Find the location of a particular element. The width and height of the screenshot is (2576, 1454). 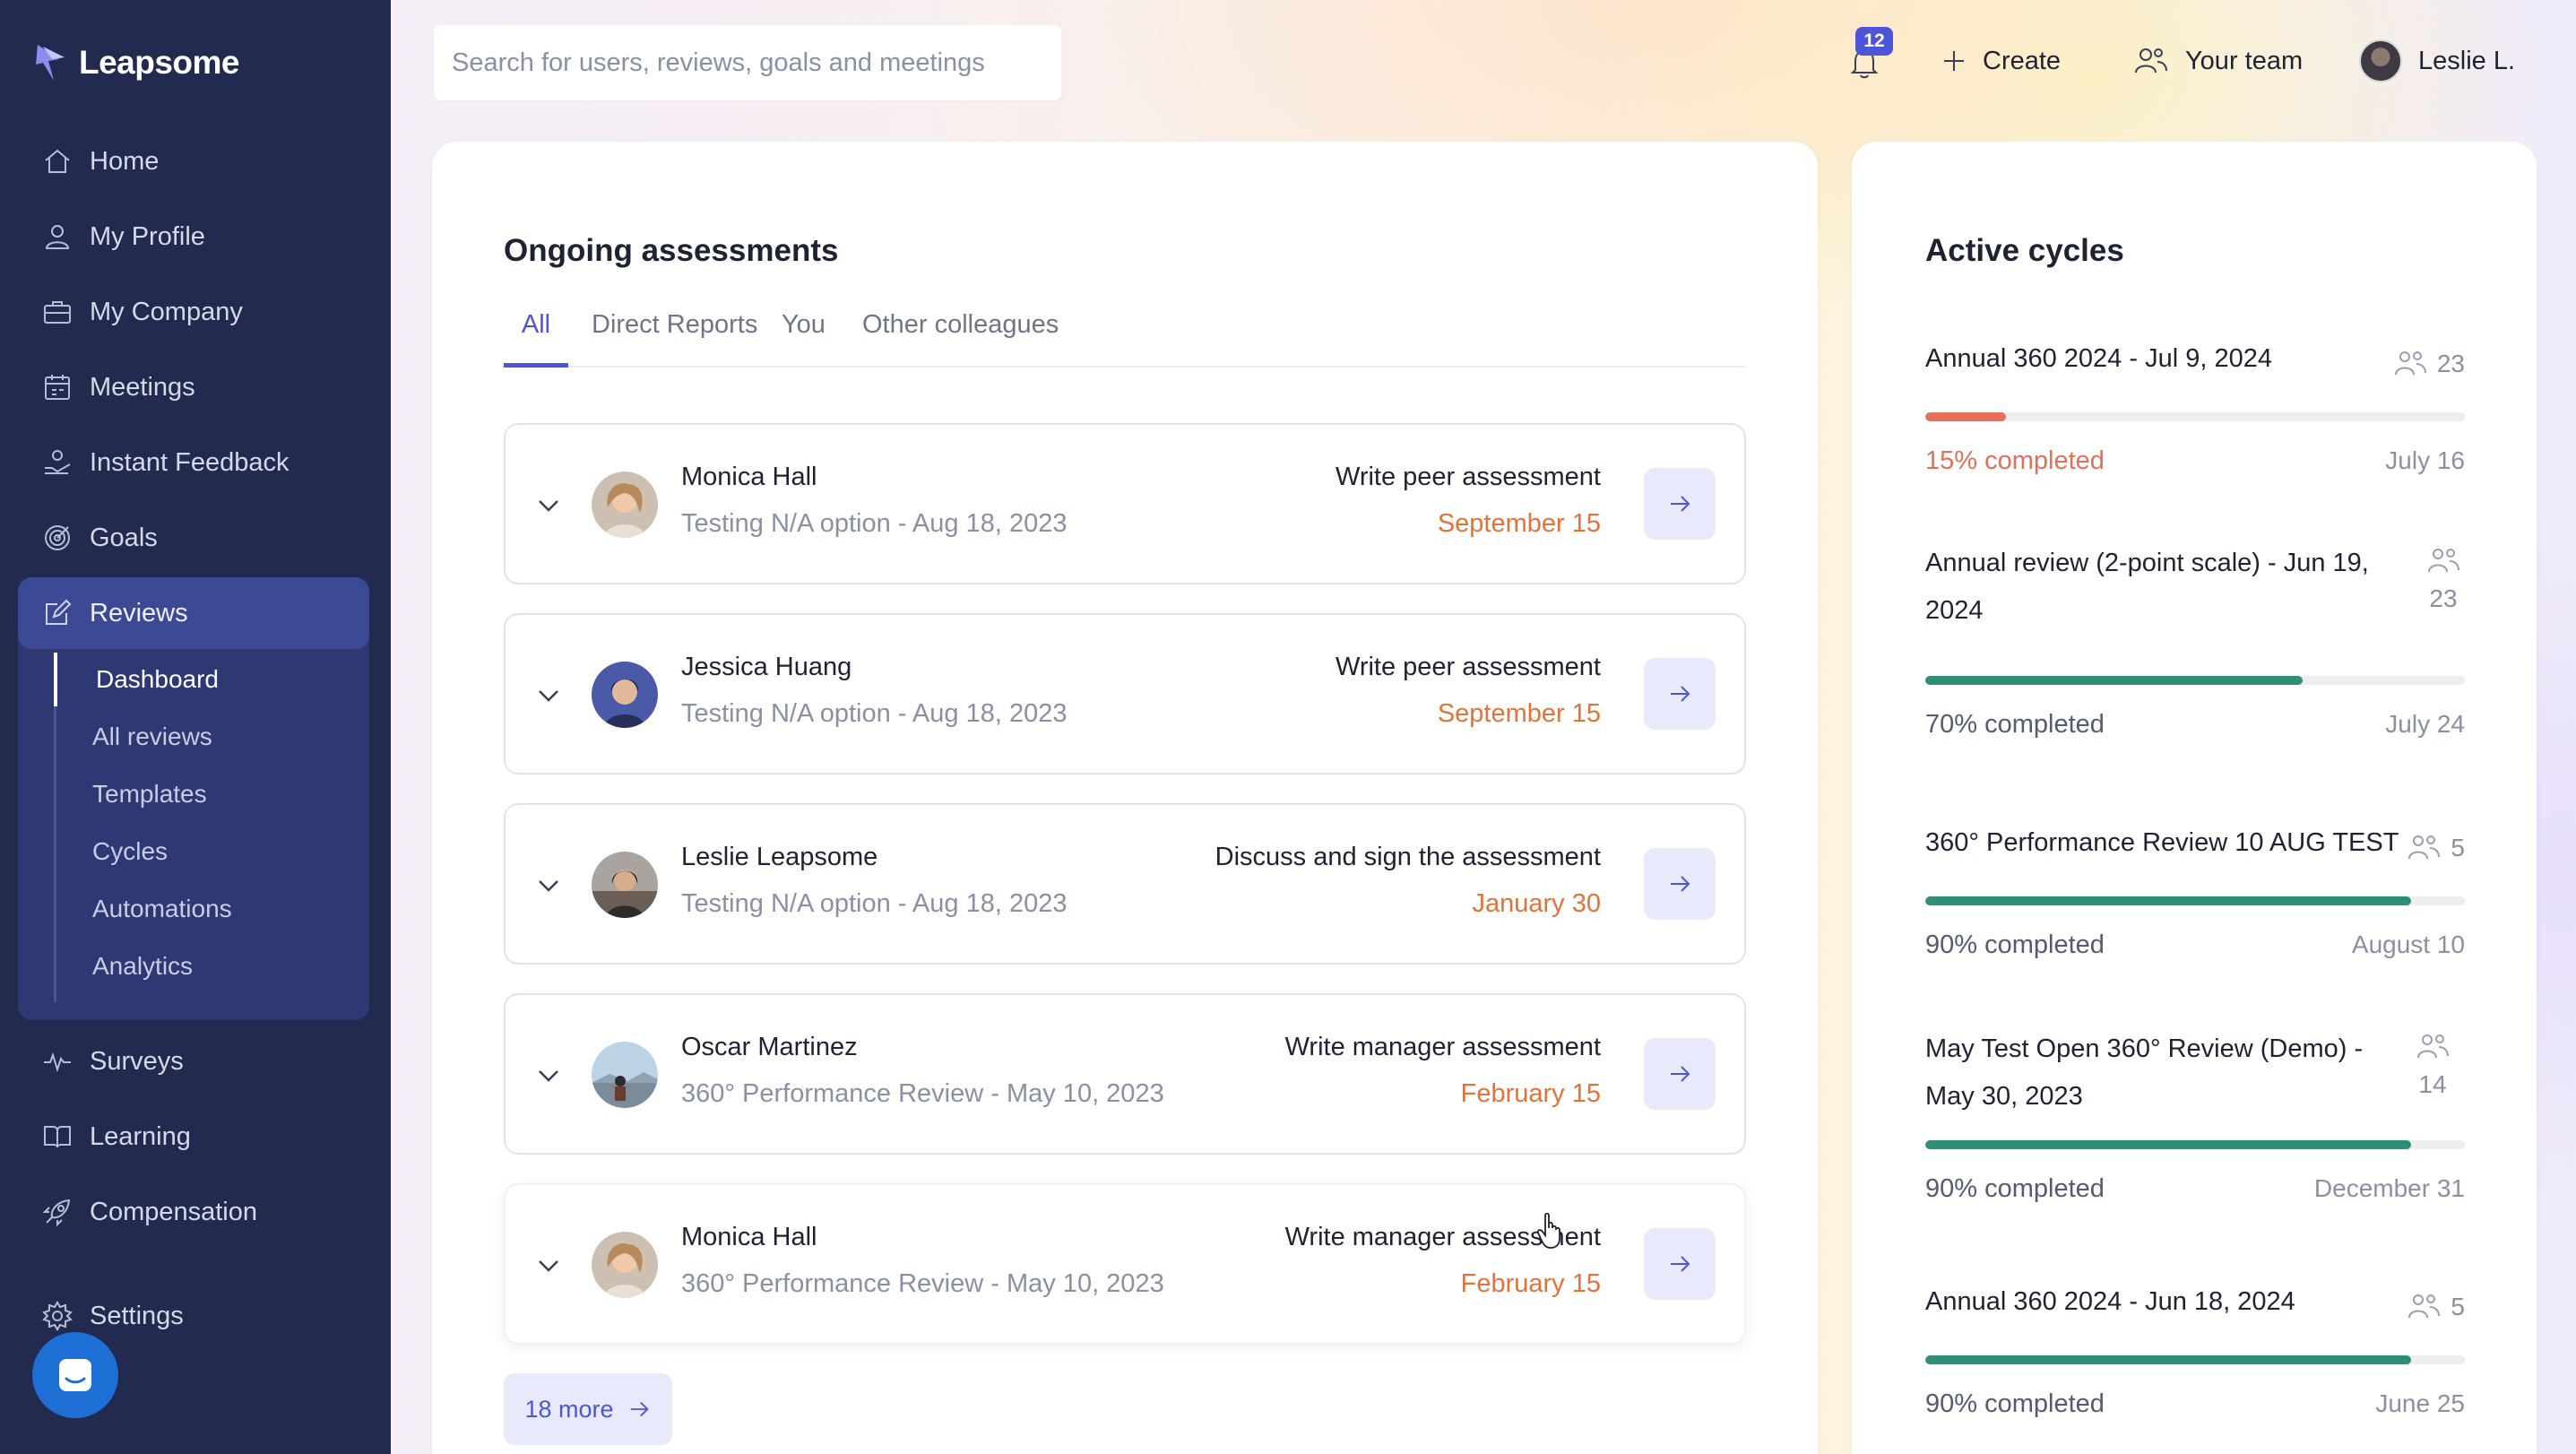

subnav-item-automations: Automations is located at coordinates (199, 909).